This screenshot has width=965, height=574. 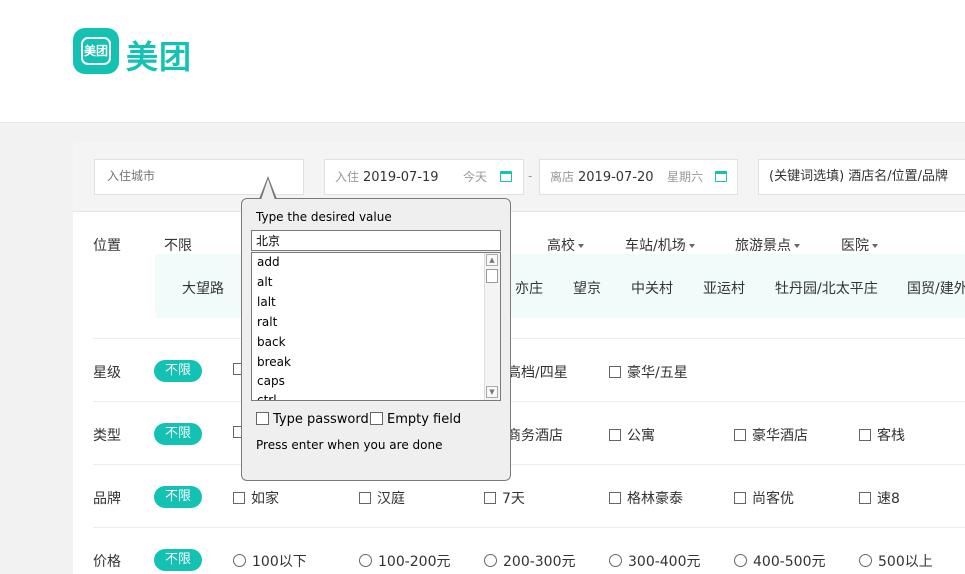 What do you see at coordinates (565, 245) in the screenshot?
I see `location-colleges: 高校` at bounding box center [565, 245].